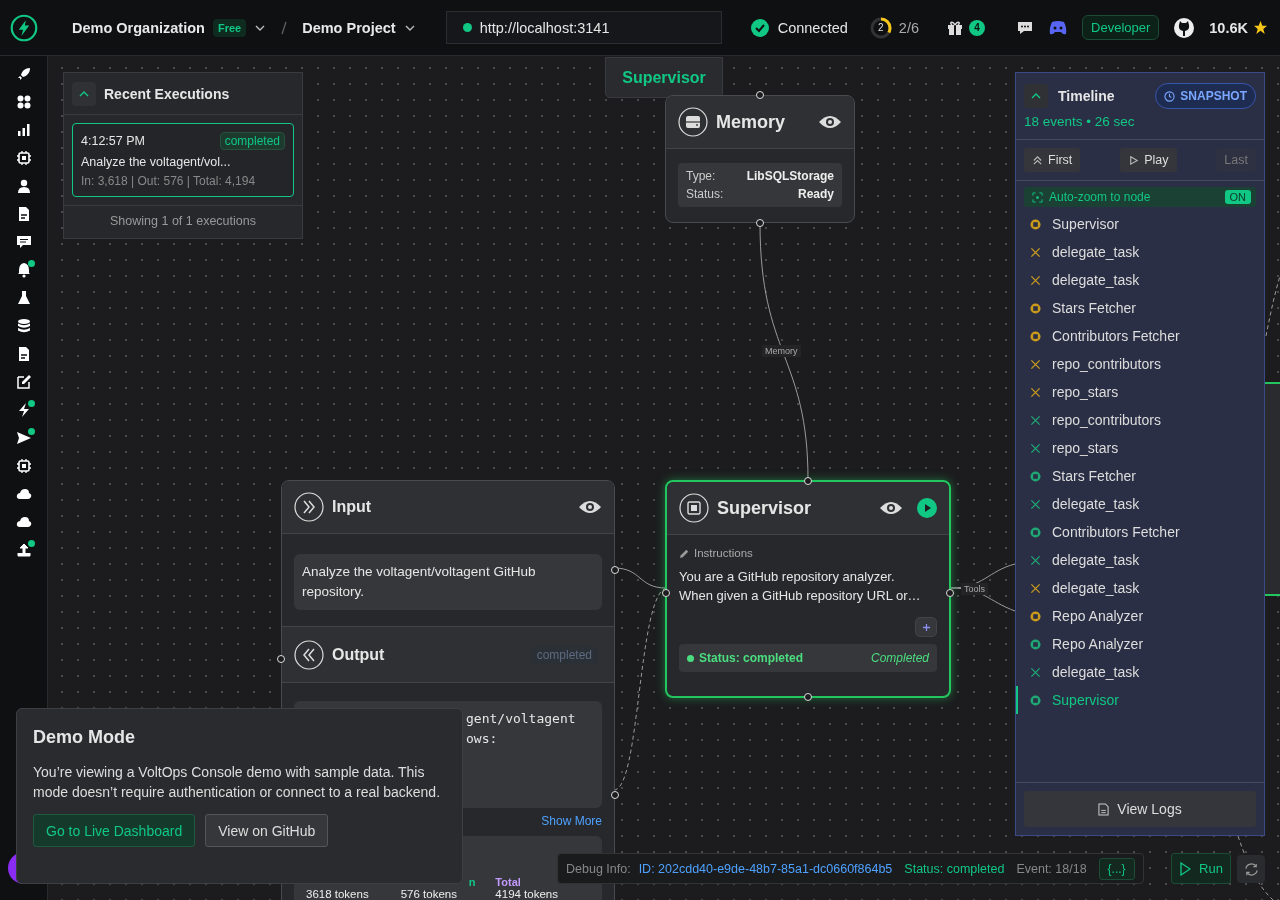  Describe the element at coordinates (167, 93) in the screenshot. I see `panel-title: Recent Executions` at that location.